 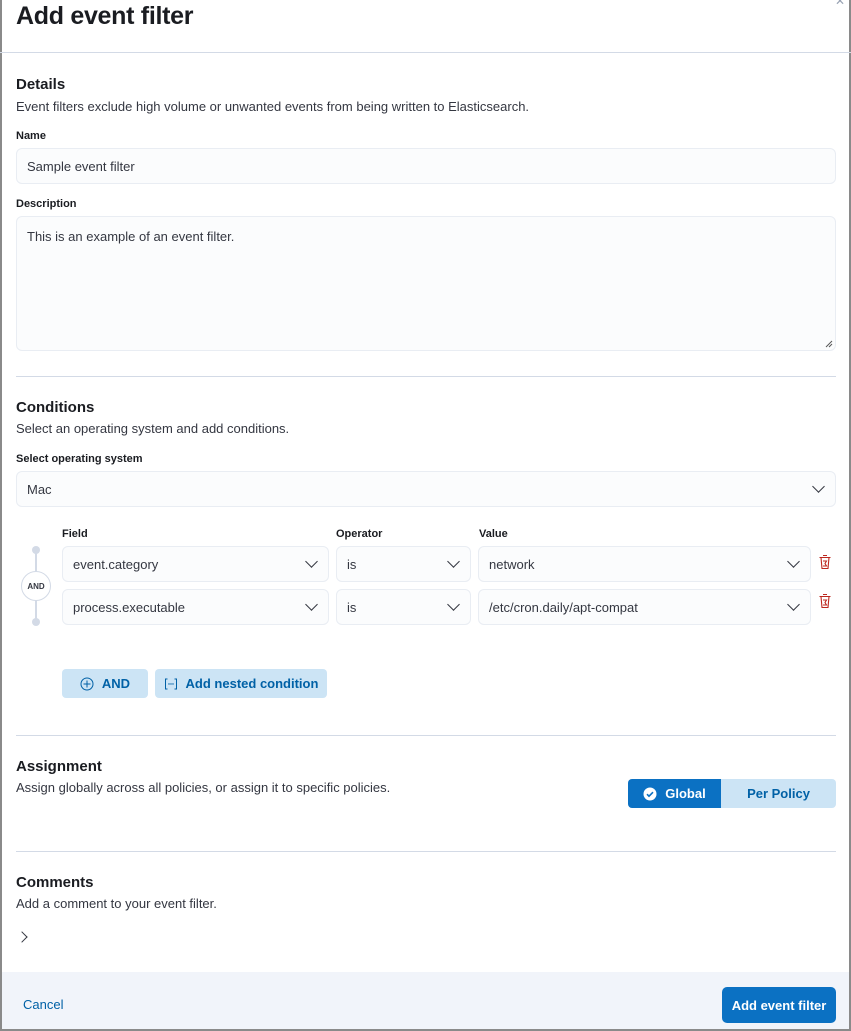 What do you see at coordinates (36, 586) in the screenshot?
I see `and-group-badge: AND` at bounding box center [36, 586].